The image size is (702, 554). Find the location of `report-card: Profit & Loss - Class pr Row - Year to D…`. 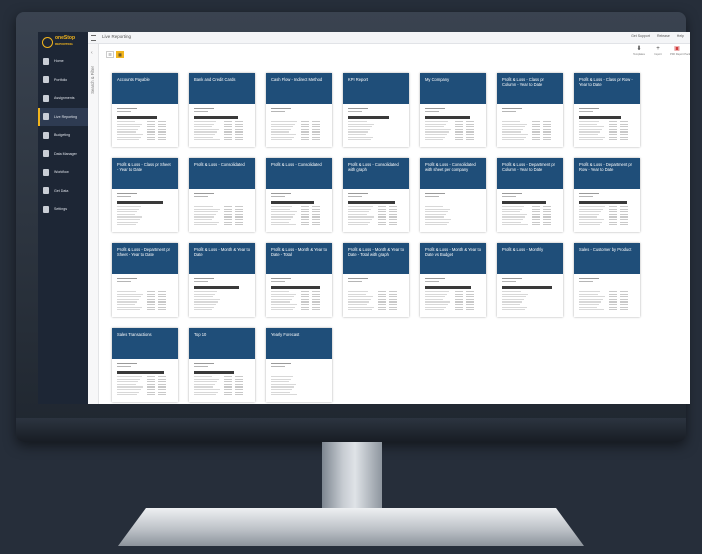

report-card: Profit & Loss - Class pr Row - Year to D… is located at coordinates (607, 110).